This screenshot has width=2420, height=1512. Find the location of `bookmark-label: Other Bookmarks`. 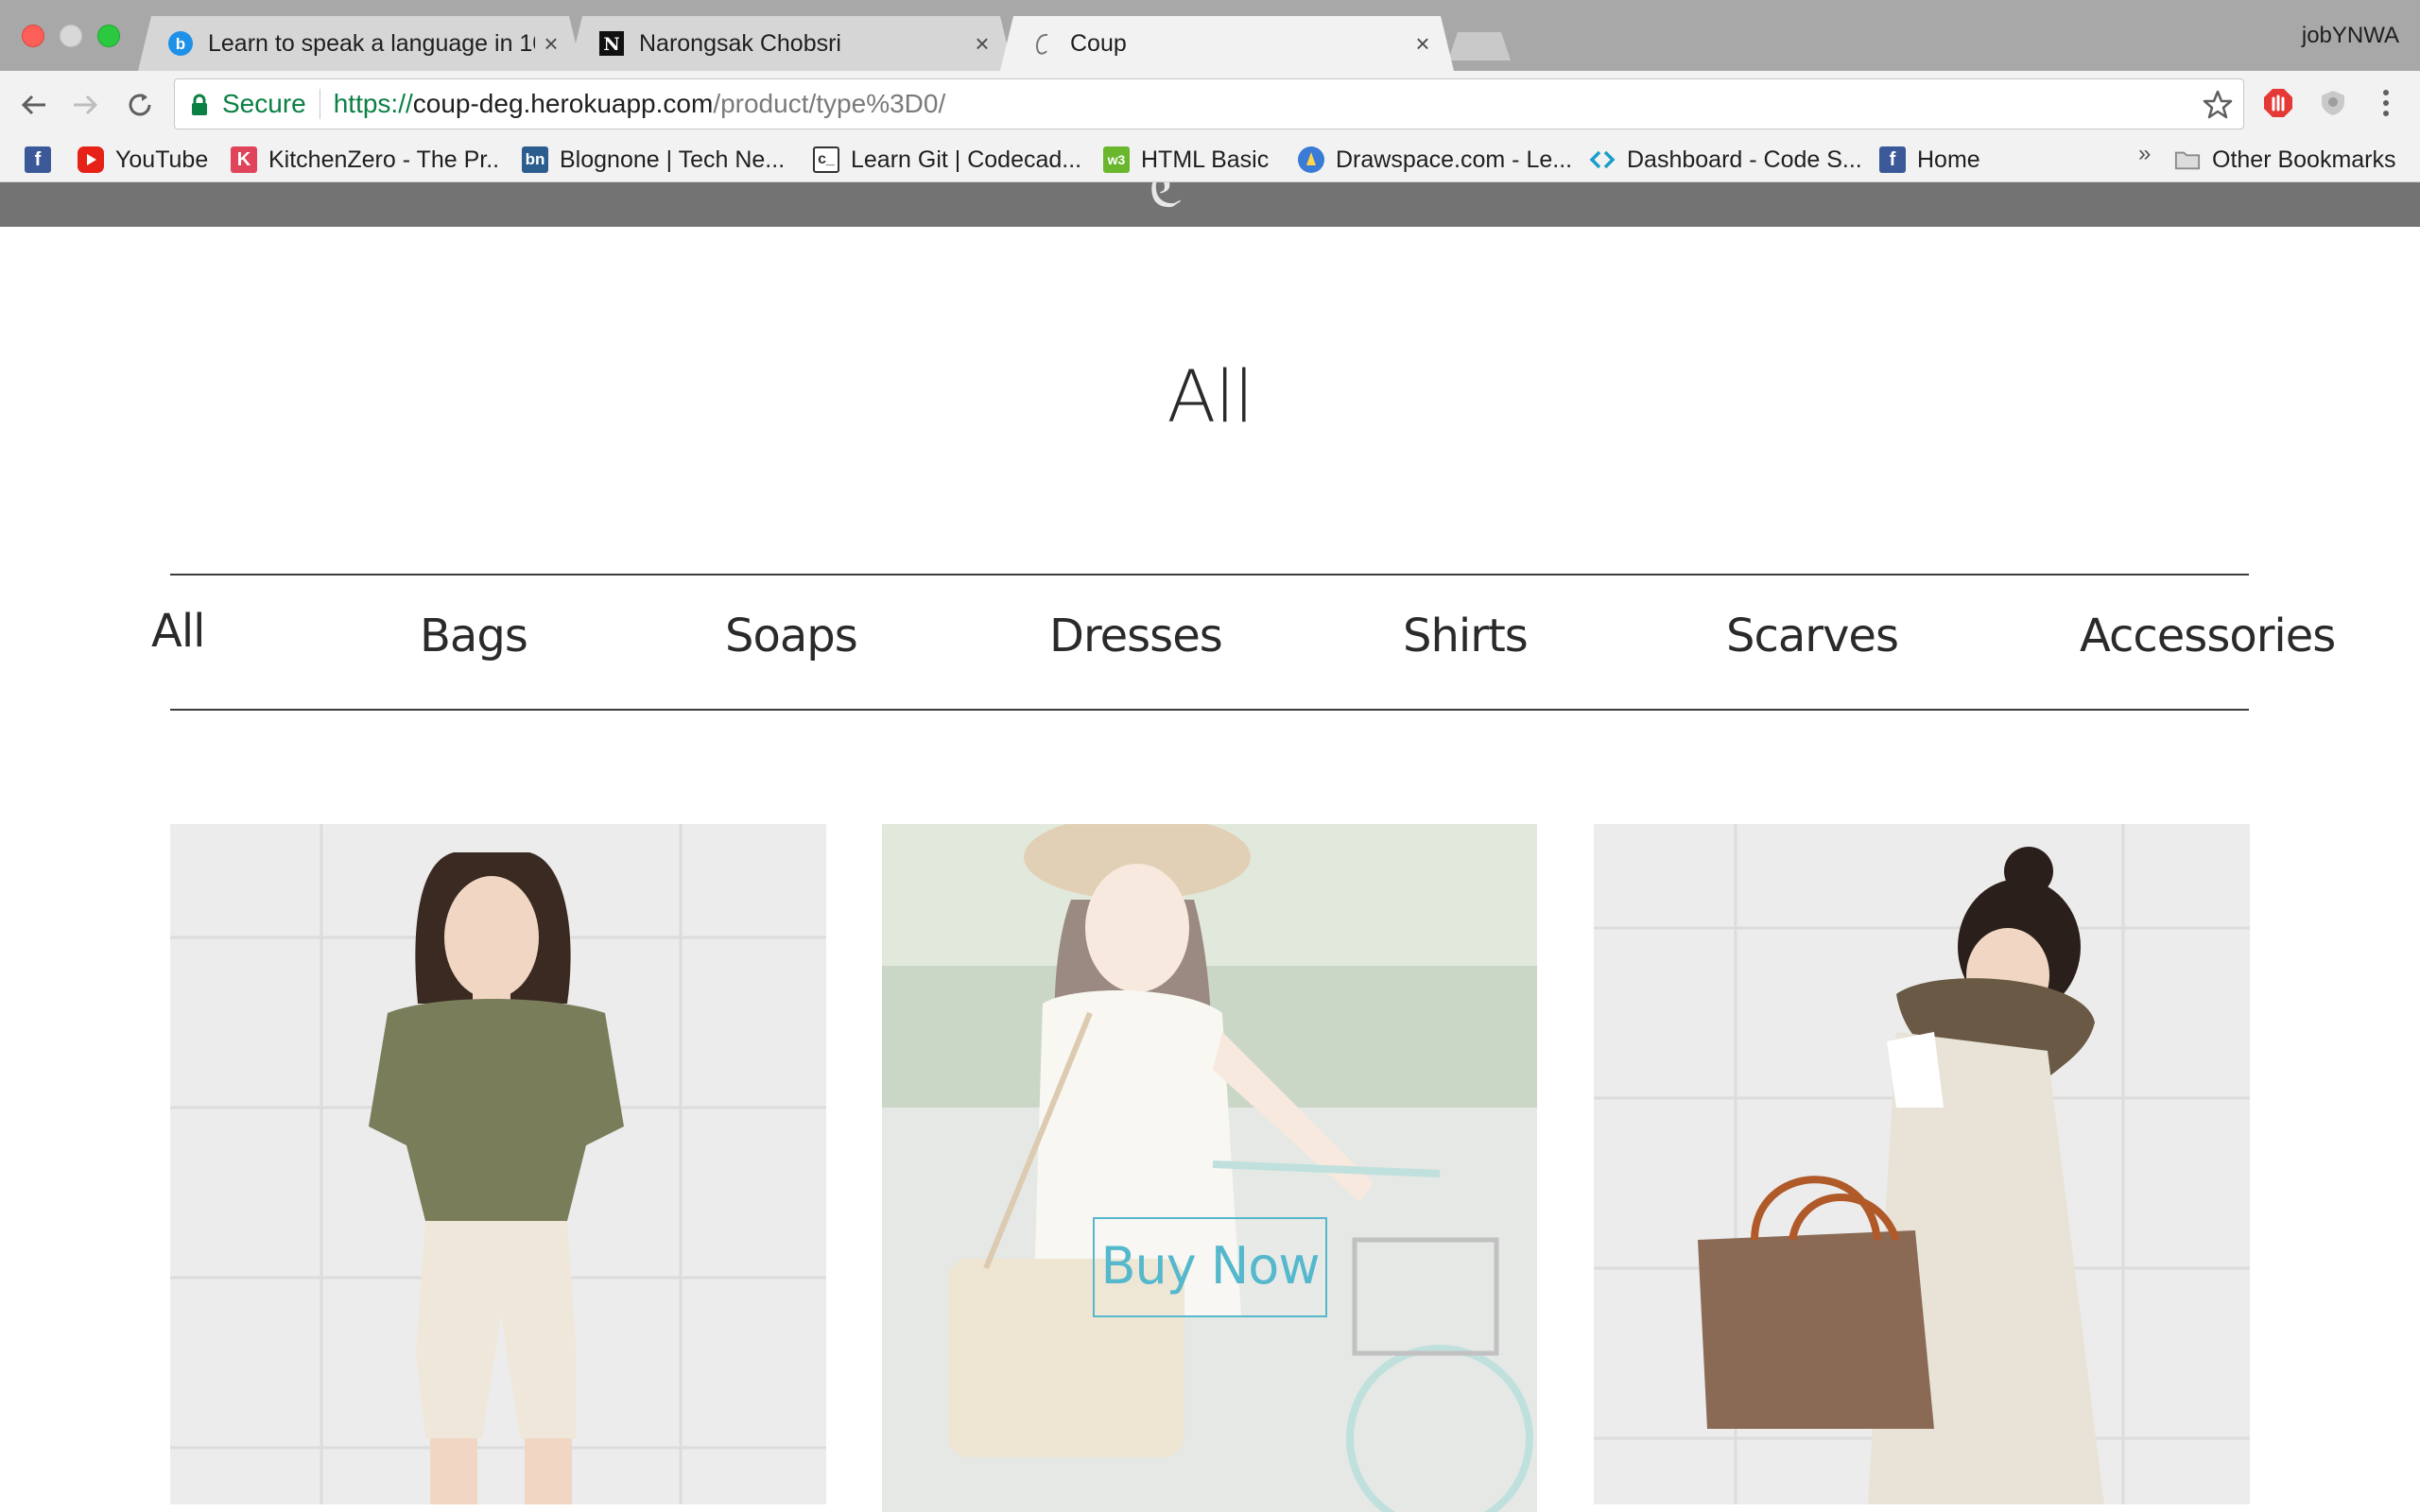

bookmark-label: Other Bookmarks is located at coordinates (2304, 159).